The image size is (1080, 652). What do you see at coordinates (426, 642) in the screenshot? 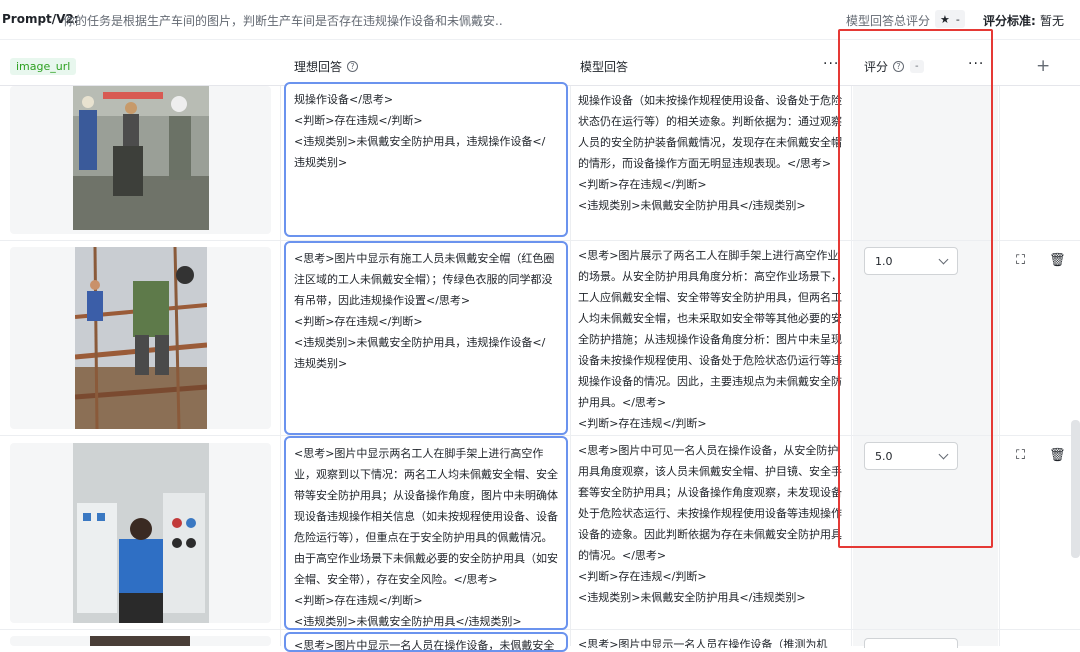
I see `ideal-answer-cell: <思考>图片中显示一名人员在操作设备，未佩戴安全帽` at bounding box center [426, 642].